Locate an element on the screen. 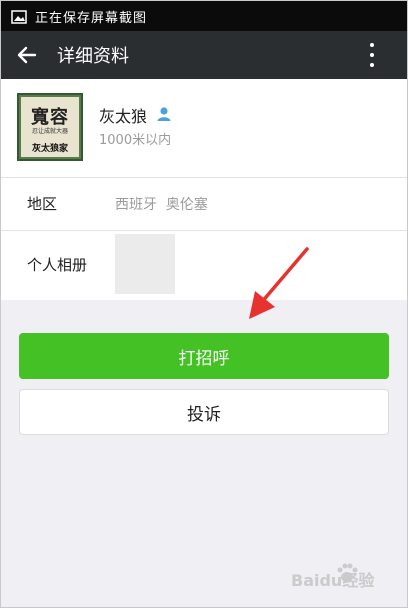  watermark-text: Baidu经验 is located at coordinates (333, 580).